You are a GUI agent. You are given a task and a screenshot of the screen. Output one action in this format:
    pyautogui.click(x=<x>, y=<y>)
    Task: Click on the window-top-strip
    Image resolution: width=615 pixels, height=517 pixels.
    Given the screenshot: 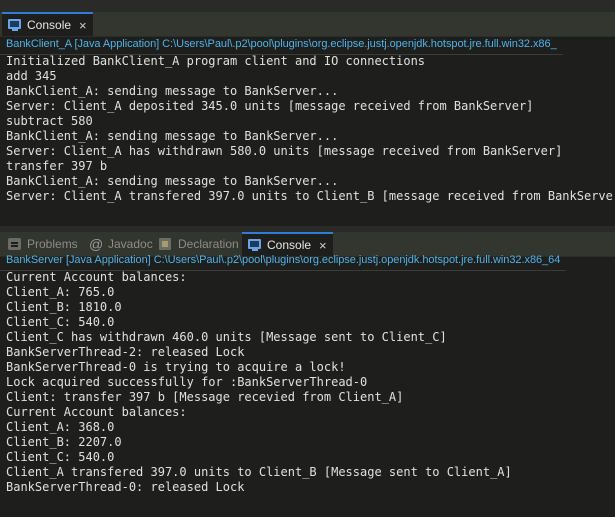 What is the action you would take?
    pyautogui.click(x=307, y=6)
    